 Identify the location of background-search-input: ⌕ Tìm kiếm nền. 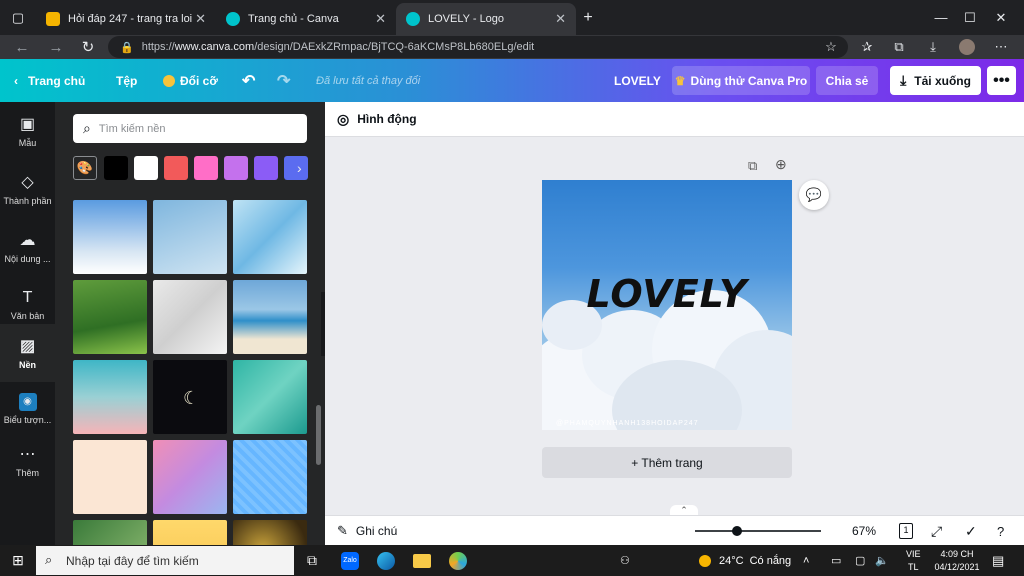
(190, 128).